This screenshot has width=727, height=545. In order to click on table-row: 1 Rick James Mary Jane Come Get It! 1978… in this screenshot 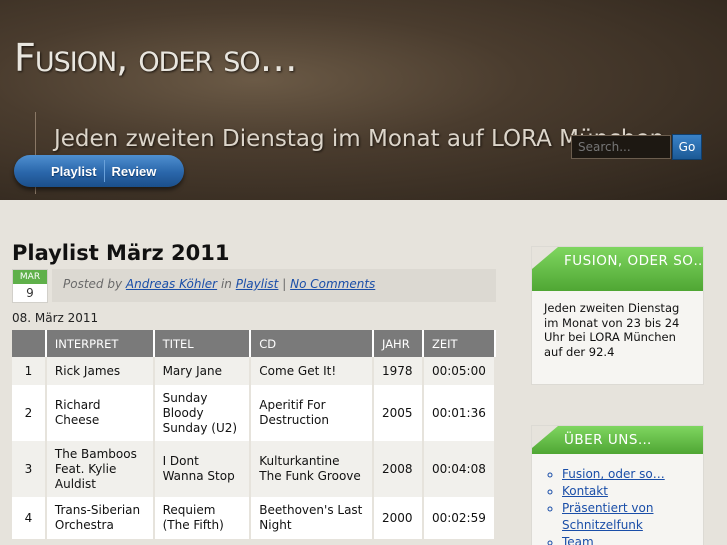, I will do `click(254, 371)`.